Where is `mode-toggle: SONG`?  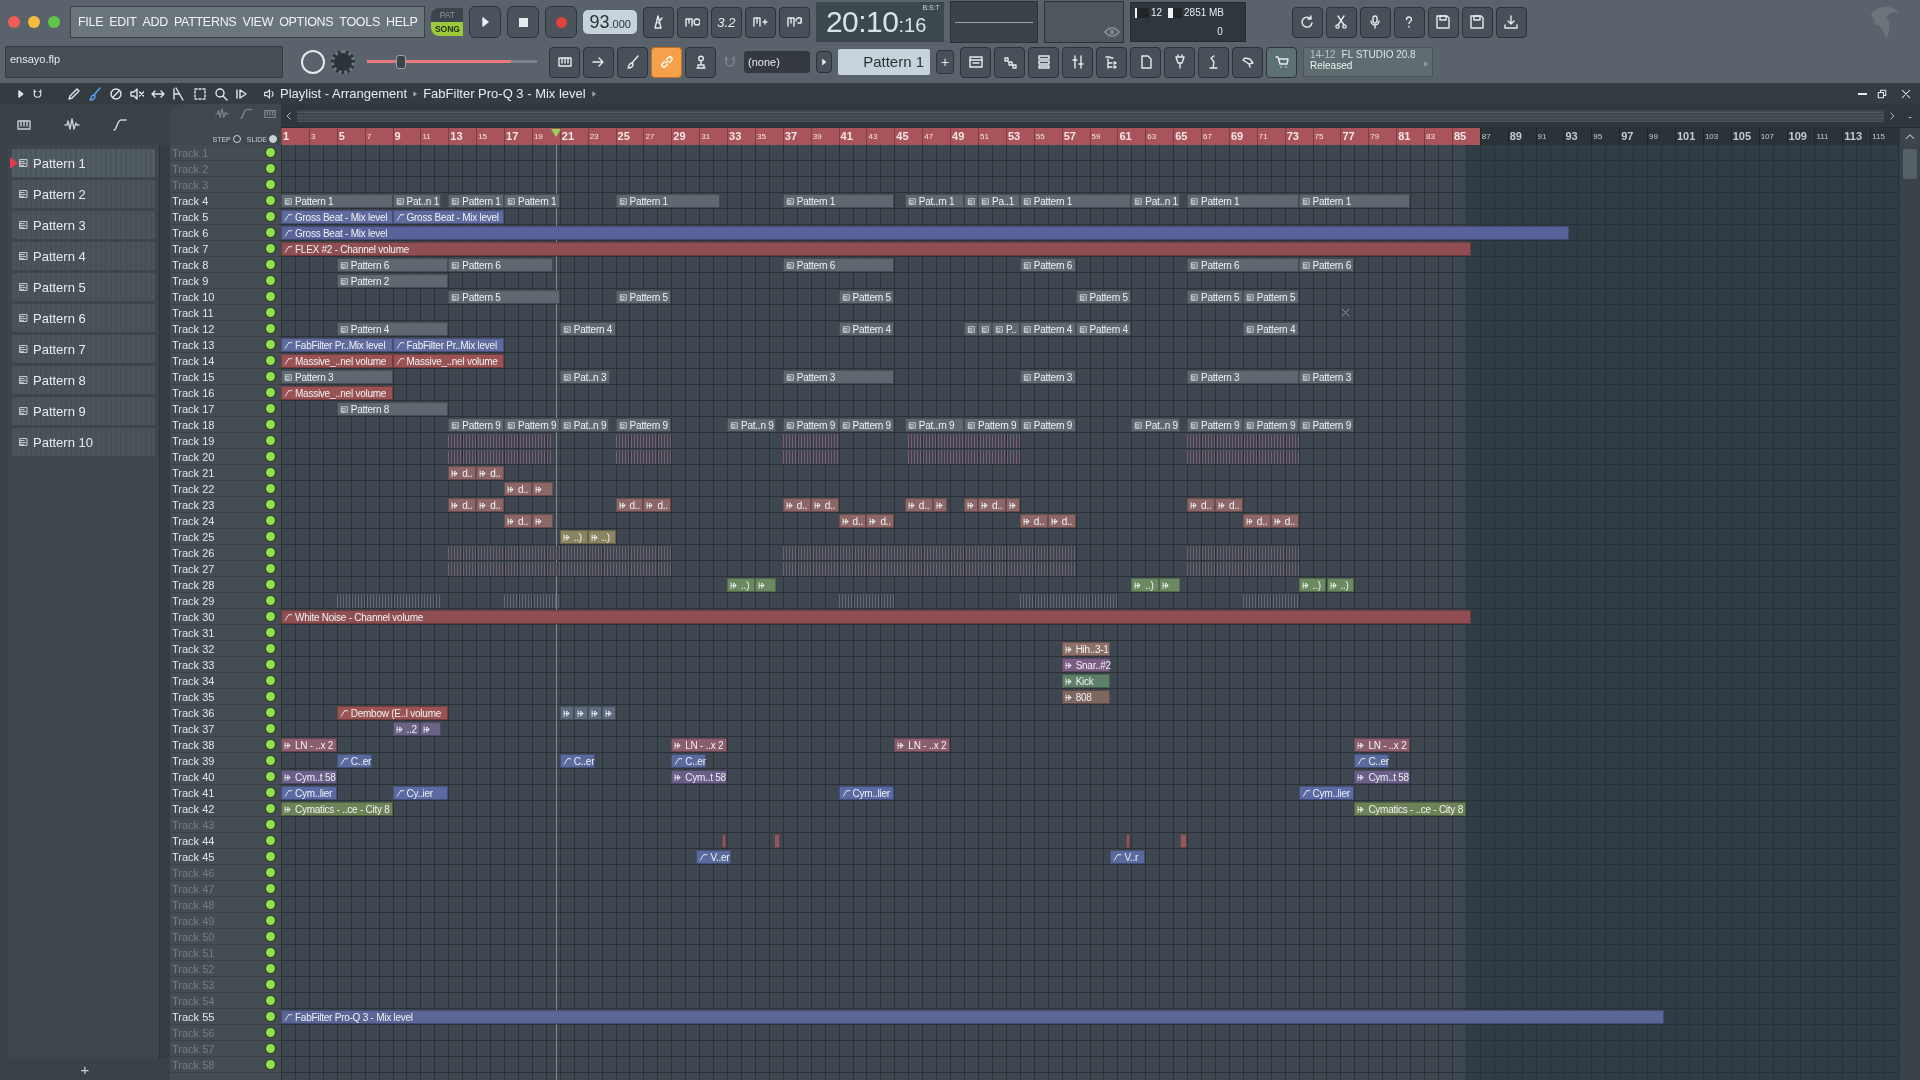
mode-toggle: SONG is located at coordinates (447, 29).